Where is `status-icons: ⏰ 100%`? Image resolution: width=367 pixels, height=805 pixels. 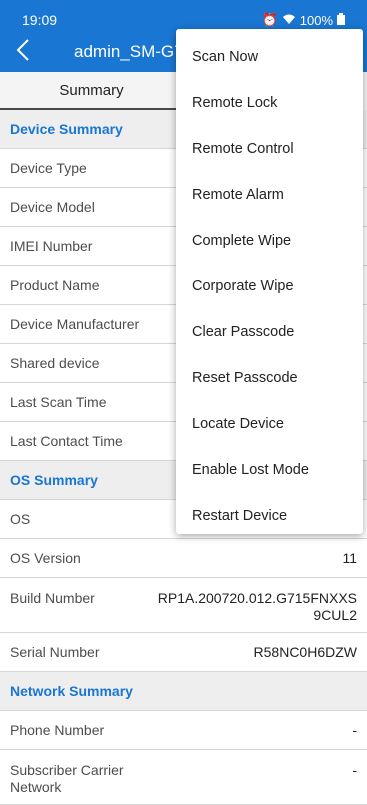 status-icons: ⏰ 100% is located at coordinates (303, 20).